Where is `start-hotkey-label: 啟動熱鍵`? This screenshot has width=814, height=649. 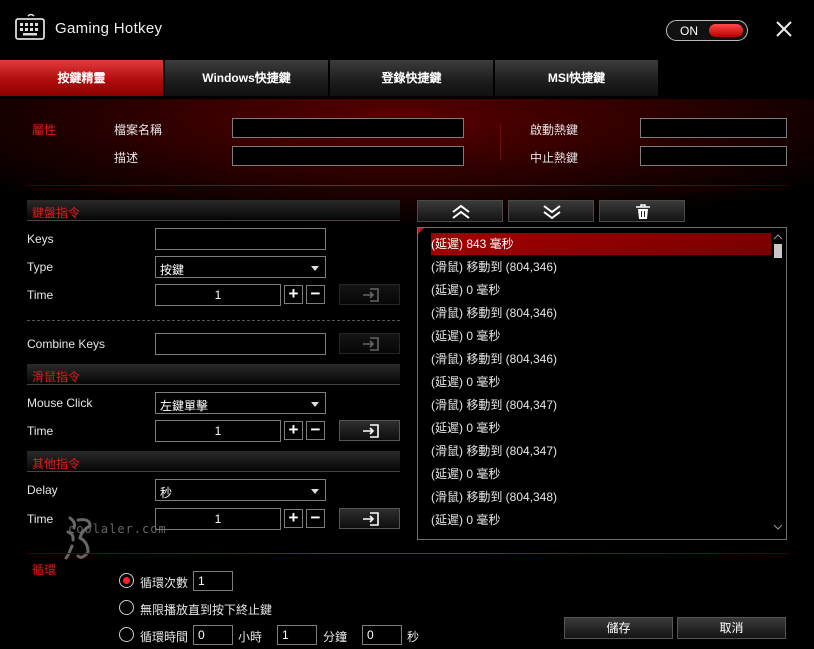 start-hotkey-label: 啟動熱鍵 is located at coordinates (554, 130).